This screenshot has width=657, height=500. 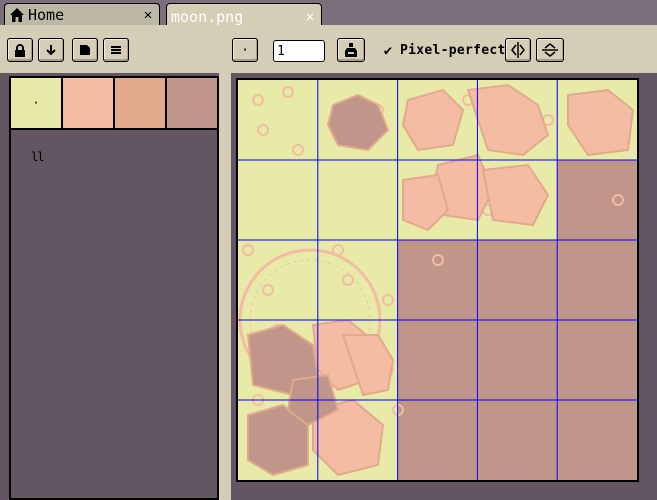 I want to click on tab-home-label: Home, so click(x=46, y=15).